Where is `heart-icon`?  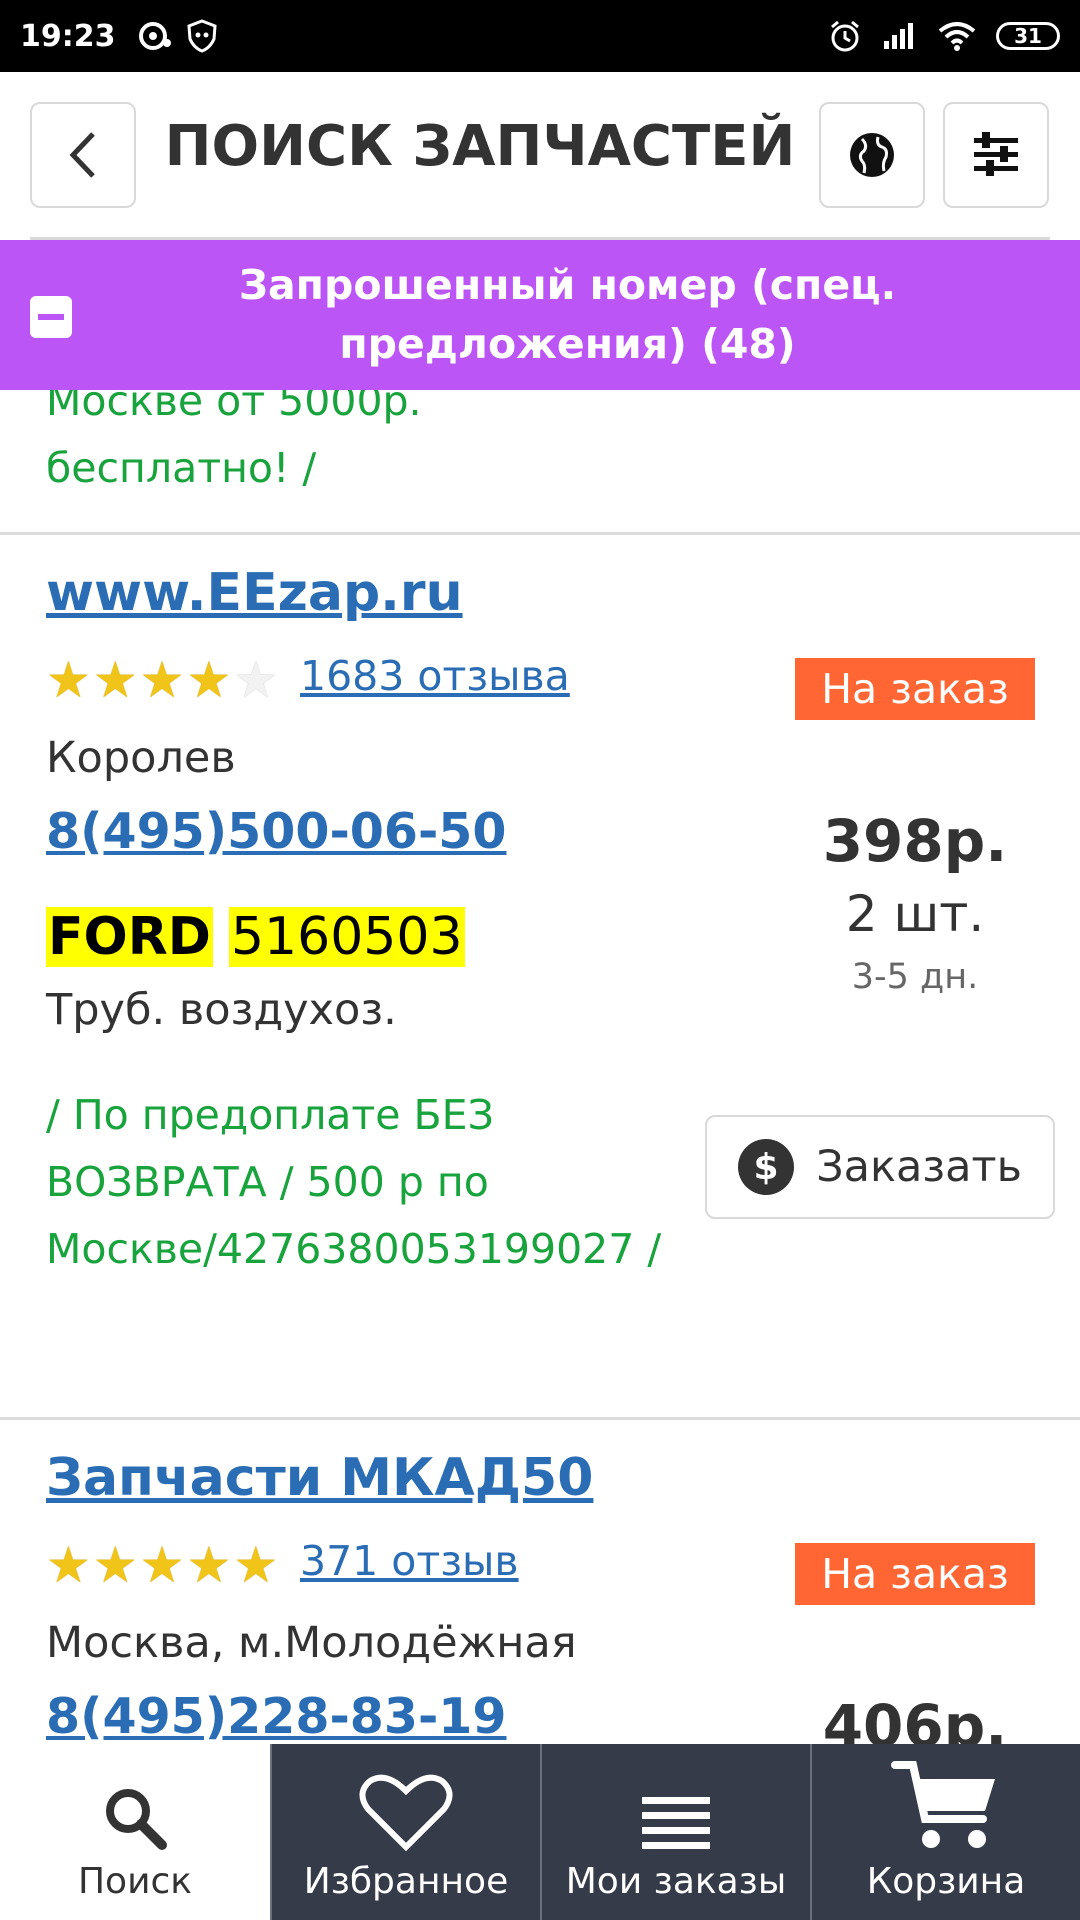
heart-icon is located at coordinates (406, 1813).